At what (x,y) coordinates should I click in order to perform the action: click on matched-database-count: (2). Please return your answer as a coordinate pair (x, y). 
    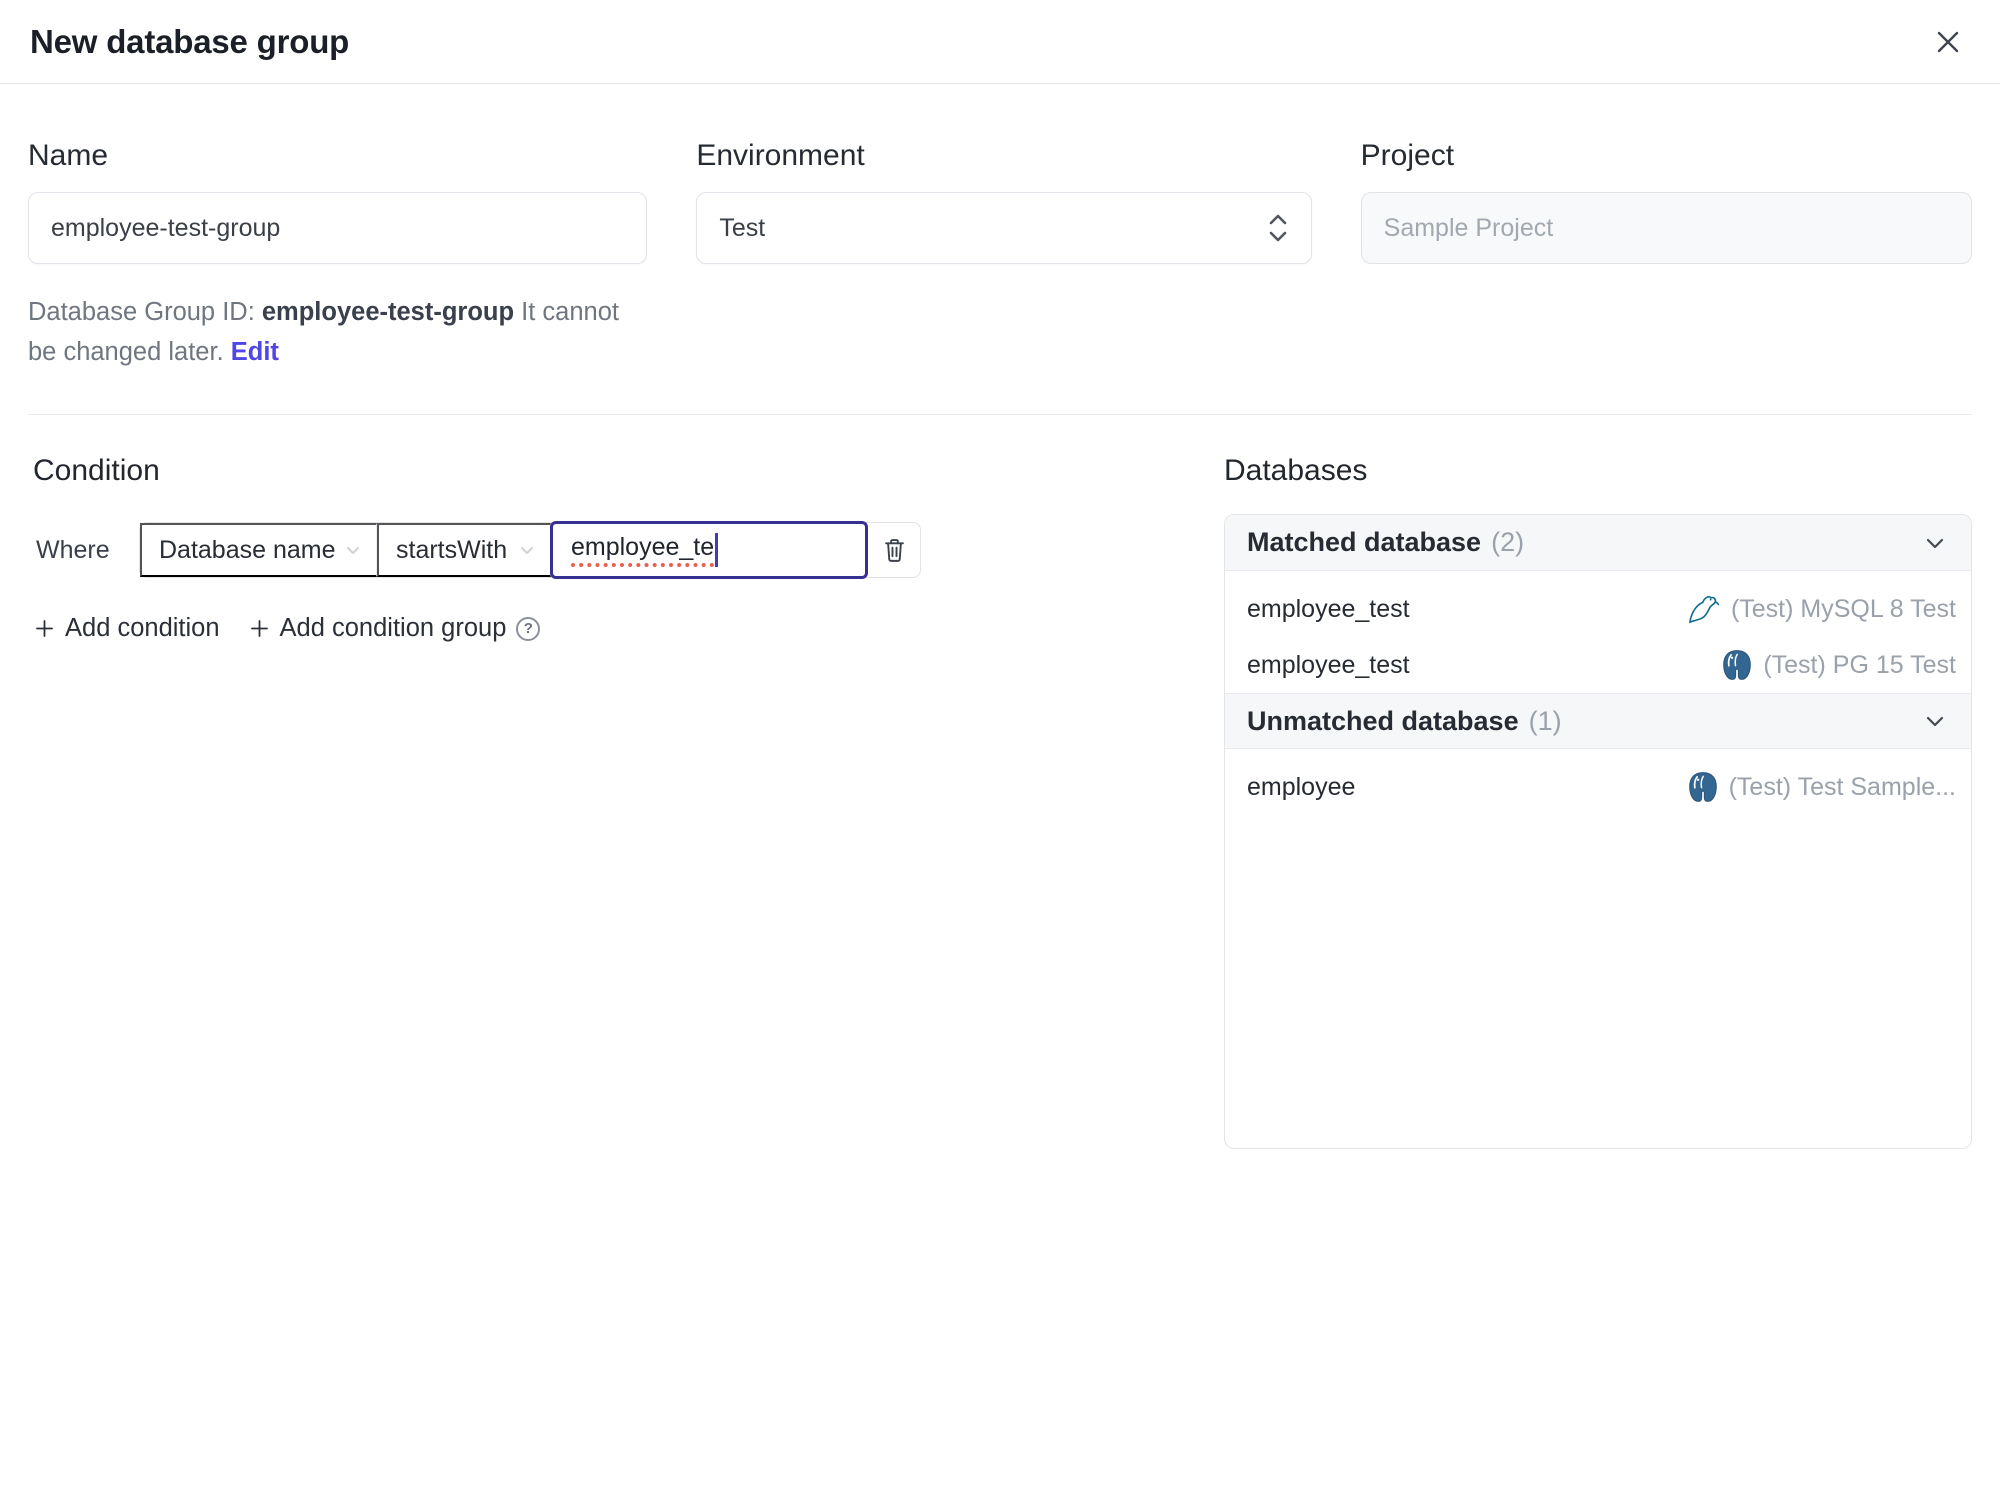
    Looking at the image, I should click on (1508, 542).